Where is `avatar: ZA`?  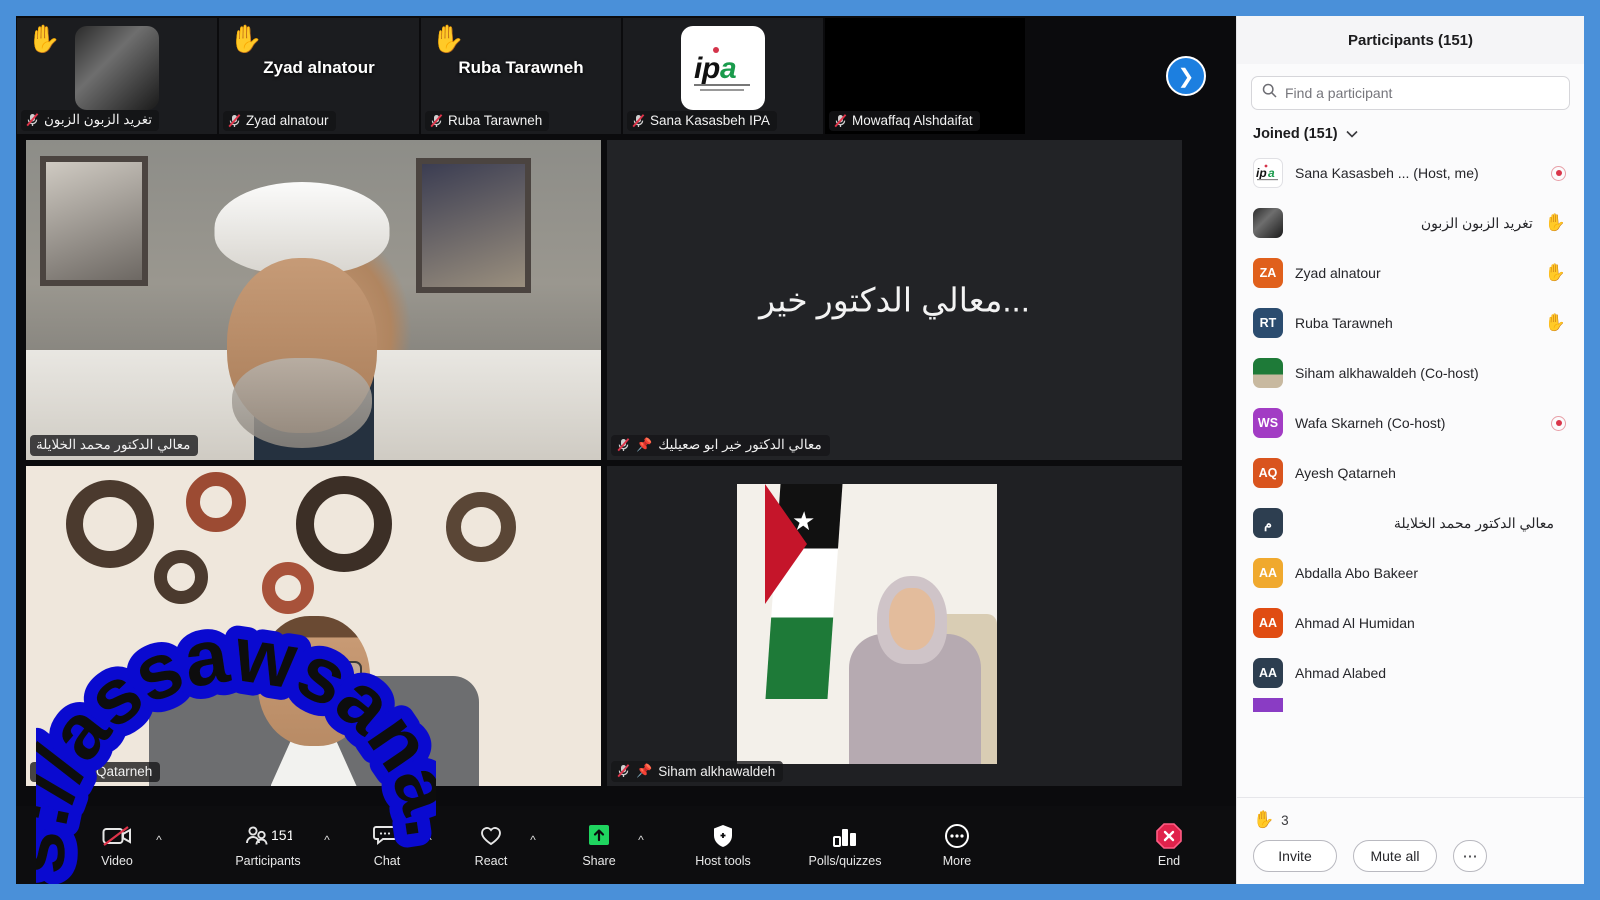
avatar: ZA is located at coordinates (1268, 273).